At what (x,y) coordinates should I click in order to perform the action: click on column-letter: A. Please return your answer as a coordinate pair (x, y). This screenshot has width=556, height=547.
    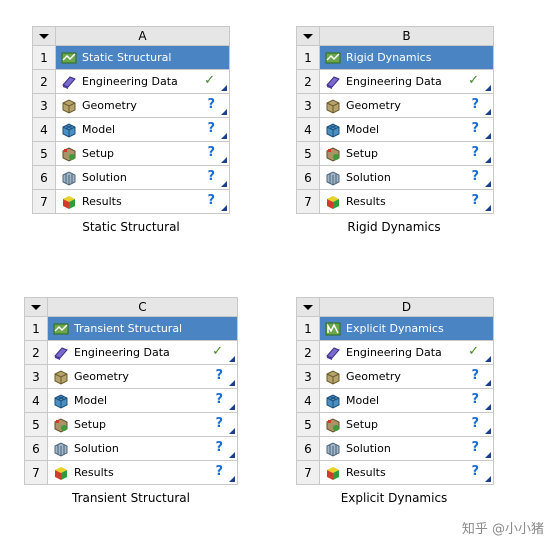
    Looking at the image, I should click on (142, 36).